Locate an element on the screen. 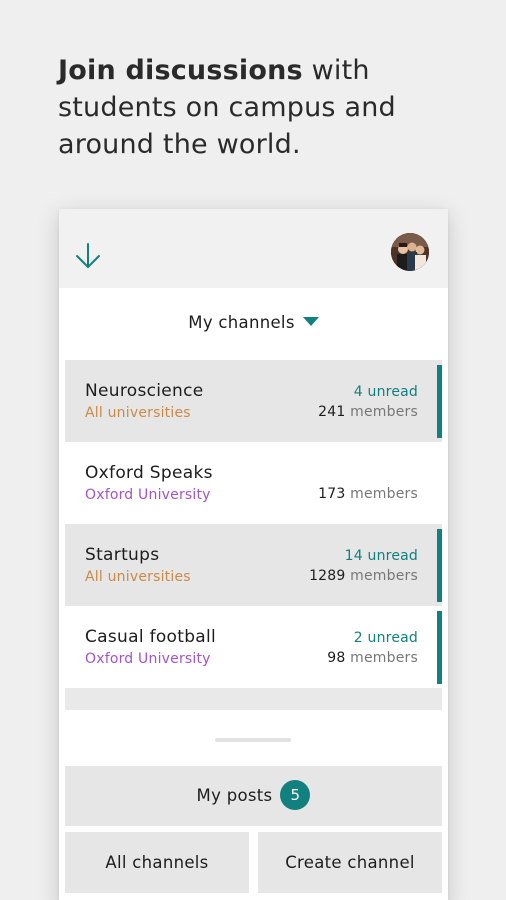  unread-count: 2 unread is located at coordinates (385, 638).